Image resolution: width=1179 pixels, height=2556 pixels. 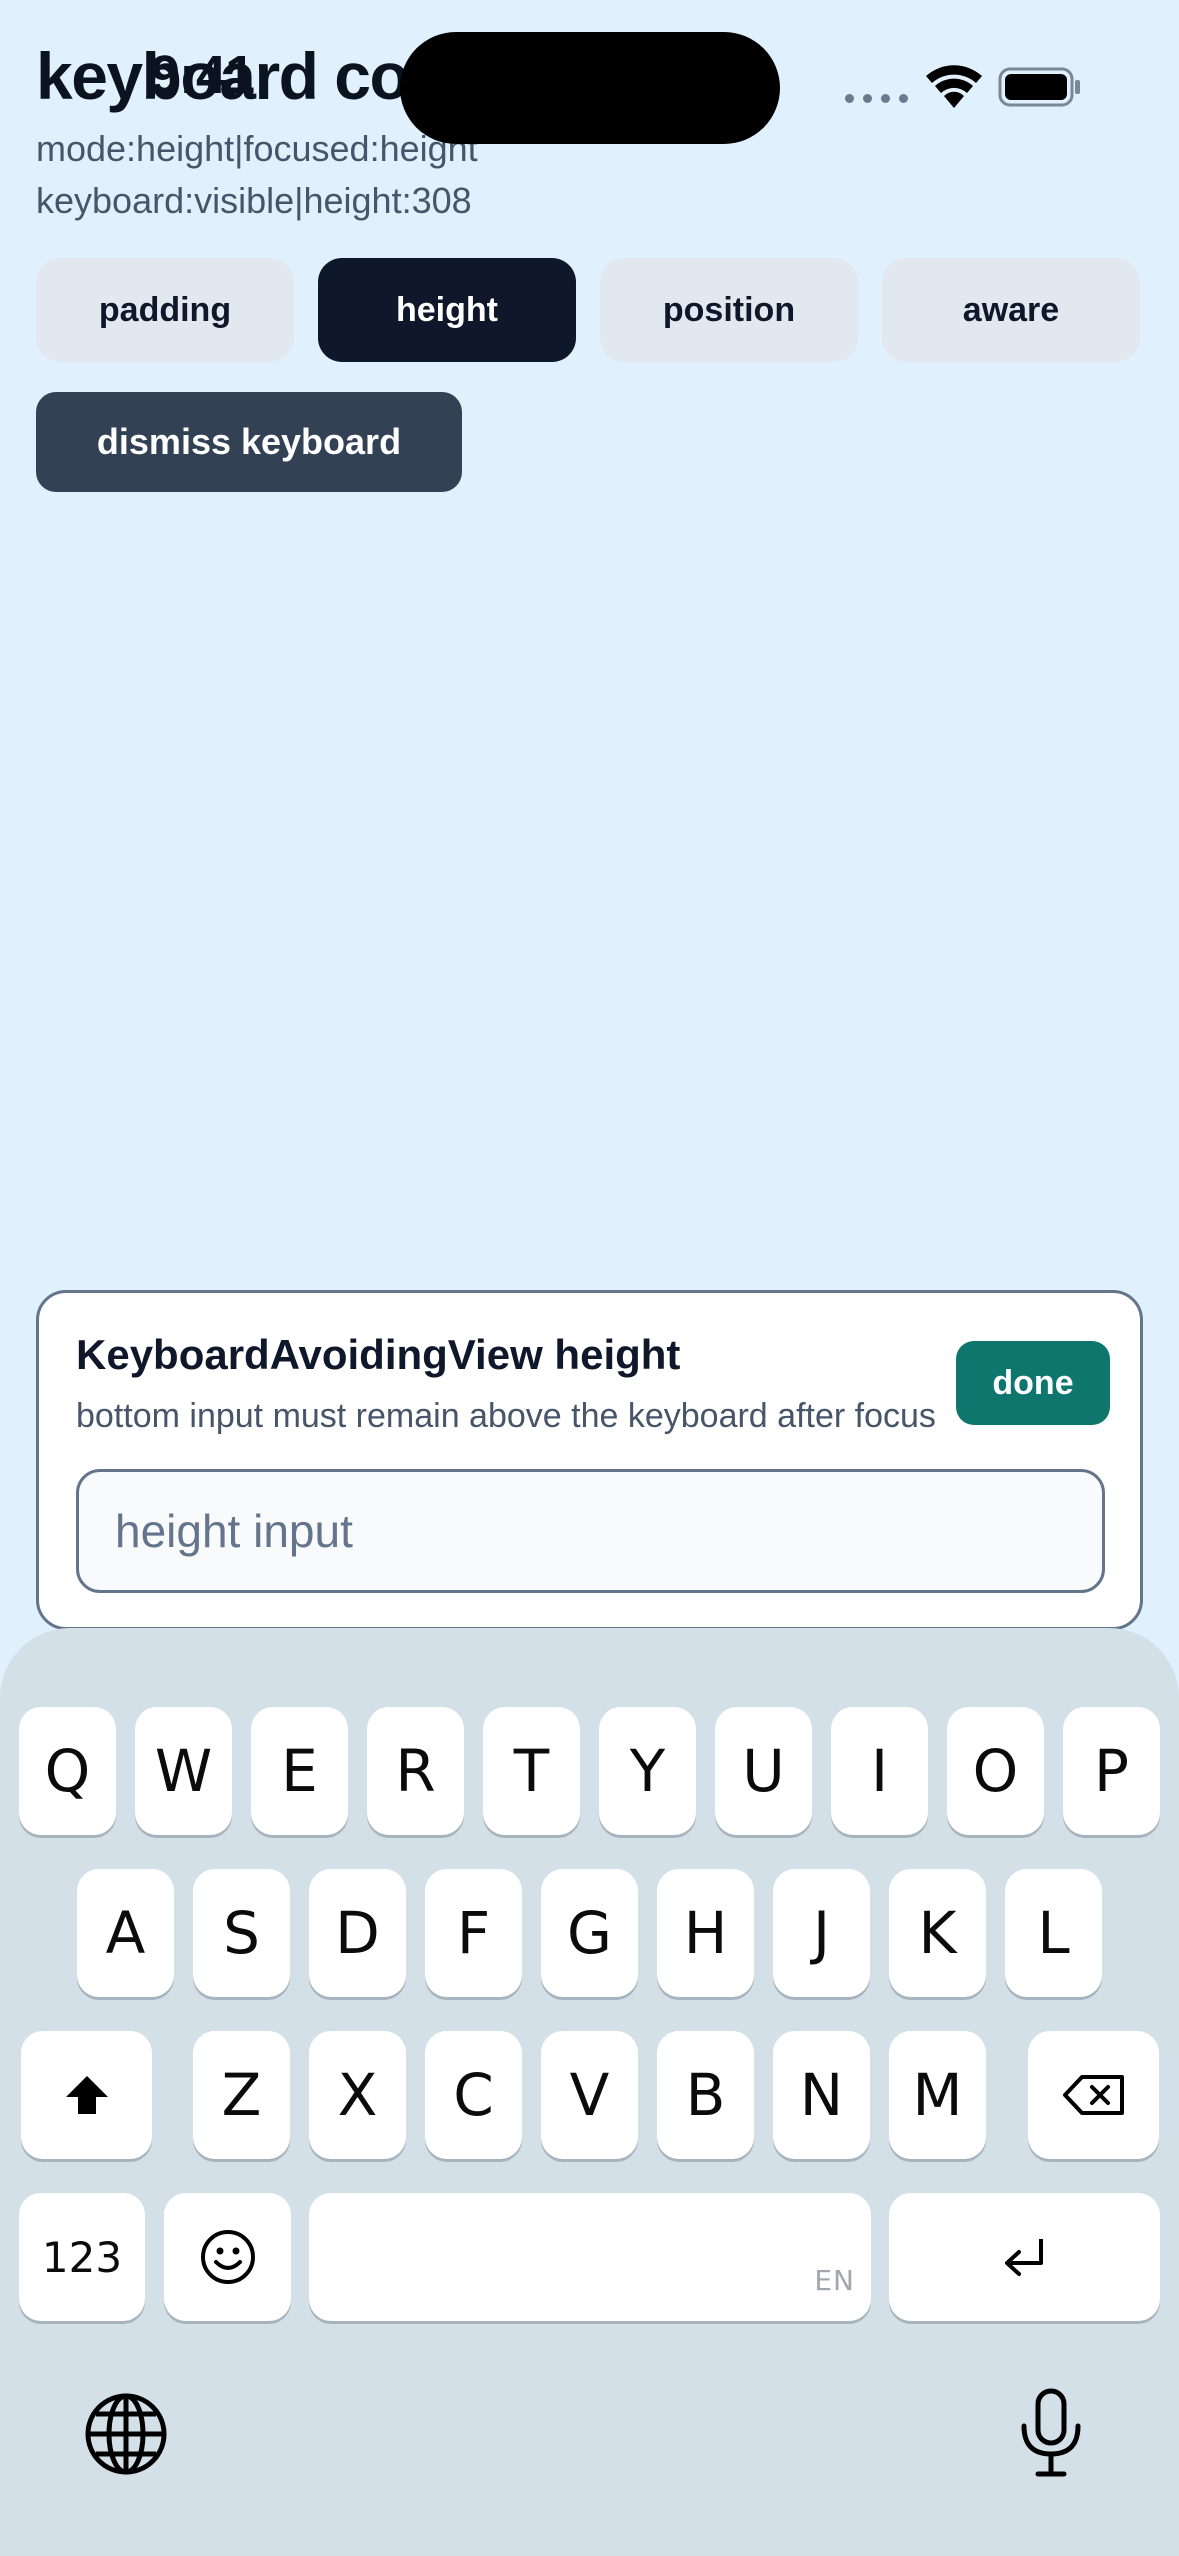 I want to click on return-key, so click(x=1024, y=2257).